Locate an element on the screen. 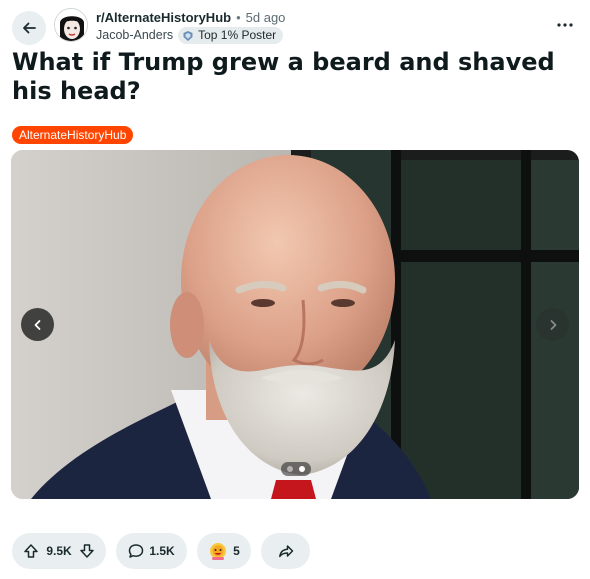 This screenshot has width=590, height=579. subreddit-avatar is located at coordinates (71, 25).